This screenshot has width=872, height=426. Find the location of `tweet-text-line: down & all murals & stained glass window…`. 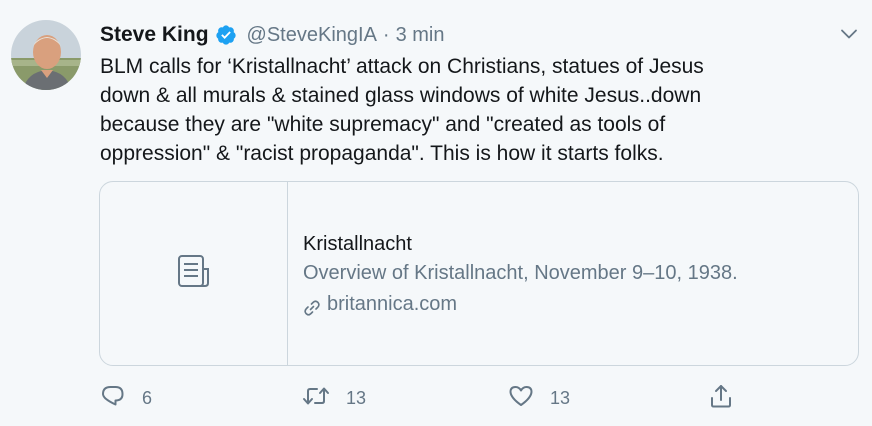

tweet-text-line: down & all murals & stained glass window… is located at coordinates (401, 95).